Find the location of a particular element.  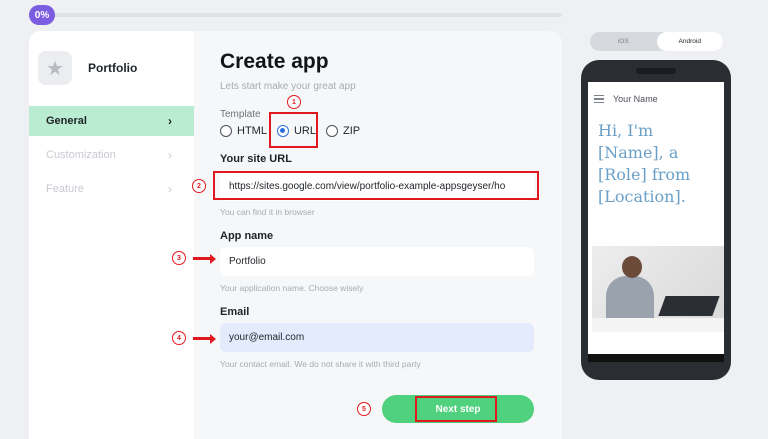

template-label: Template is located at coordinates (240, 114).